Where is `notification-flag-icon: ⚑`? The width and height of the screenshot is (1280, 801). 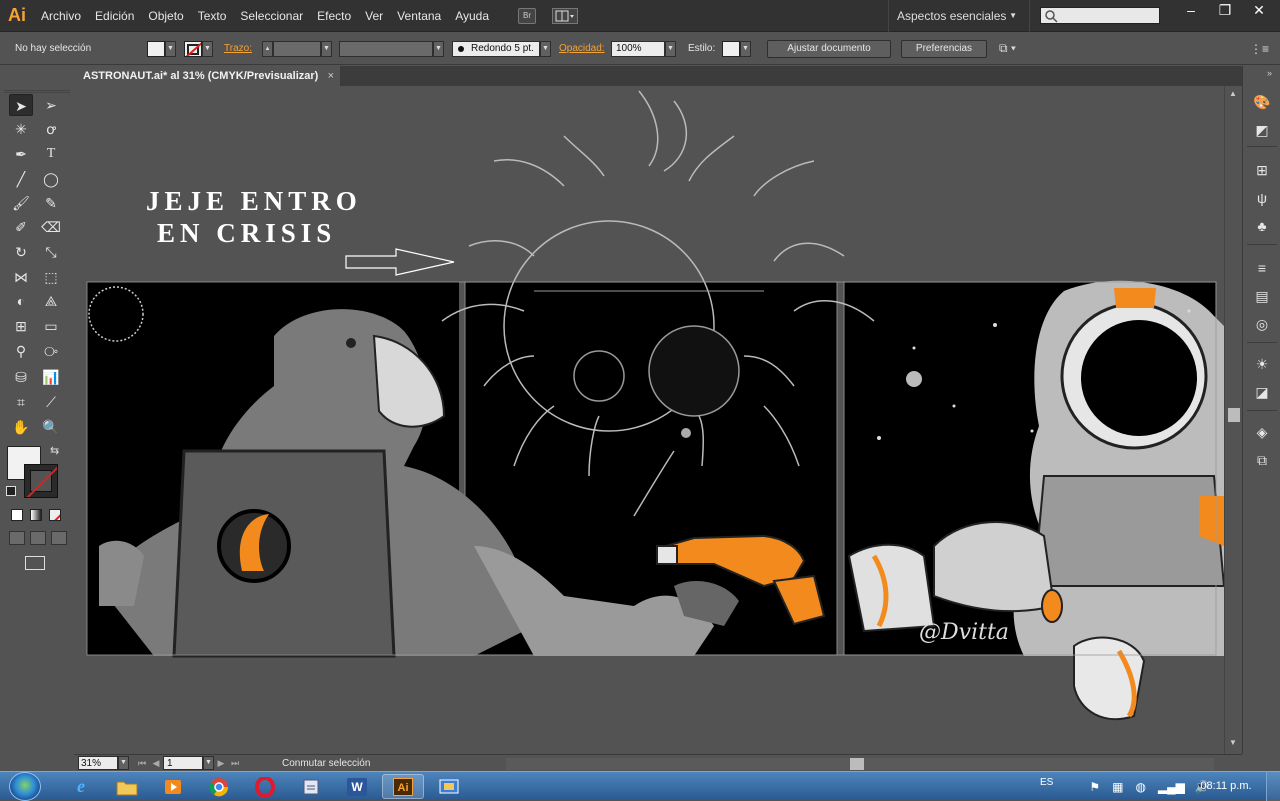
notification-flag-icon: ⚑ is located at coordinates (1094, 787).